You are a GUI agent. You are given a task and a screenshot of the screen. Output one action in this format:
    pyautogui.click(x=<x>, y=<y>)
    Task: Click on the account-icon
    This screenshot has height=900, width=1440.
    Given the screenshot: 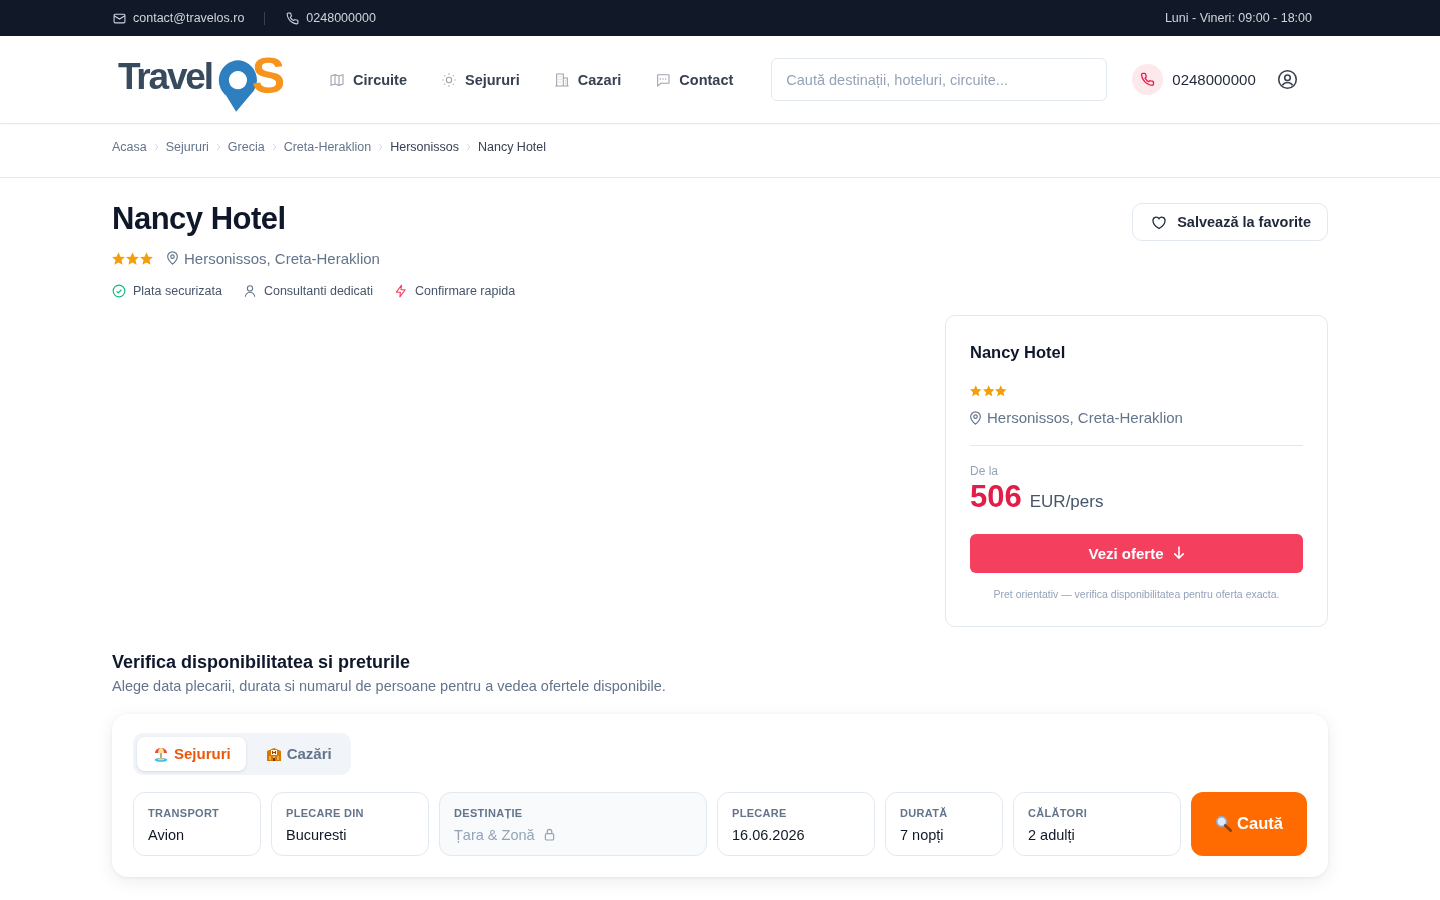 What is the action you would take?
    pyautogui.click(x=1287, y=79)
    